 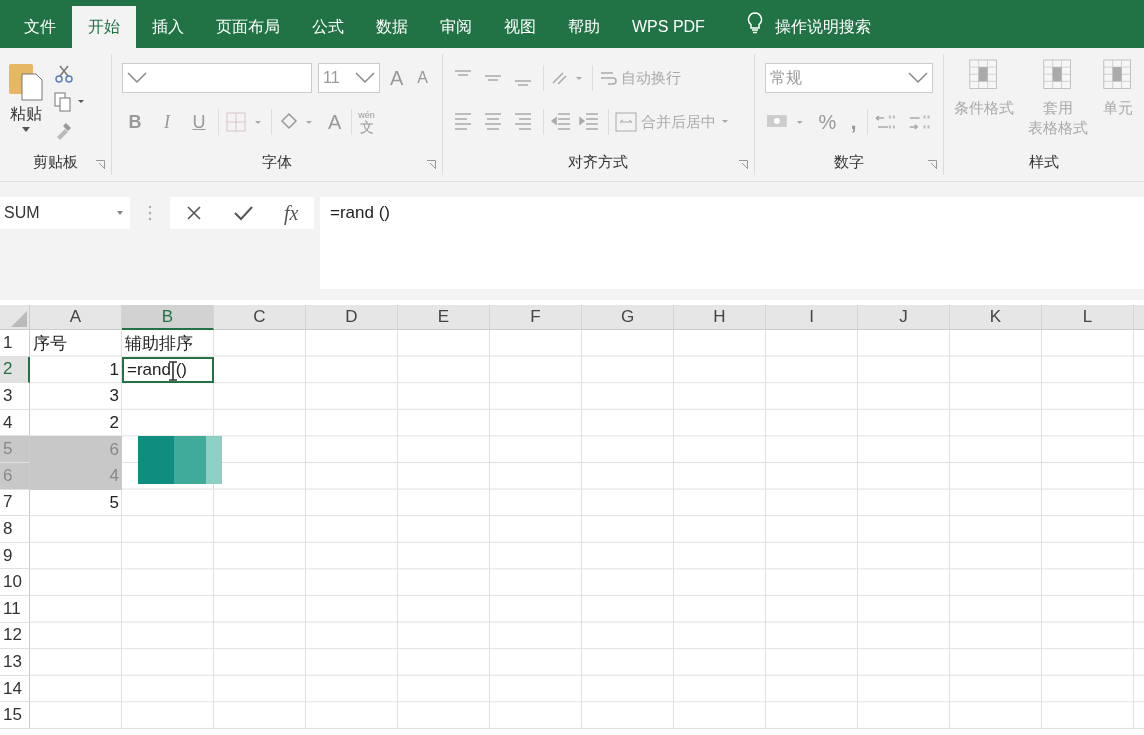 I want to click on row-header: 8, so click(x=15, y=529).